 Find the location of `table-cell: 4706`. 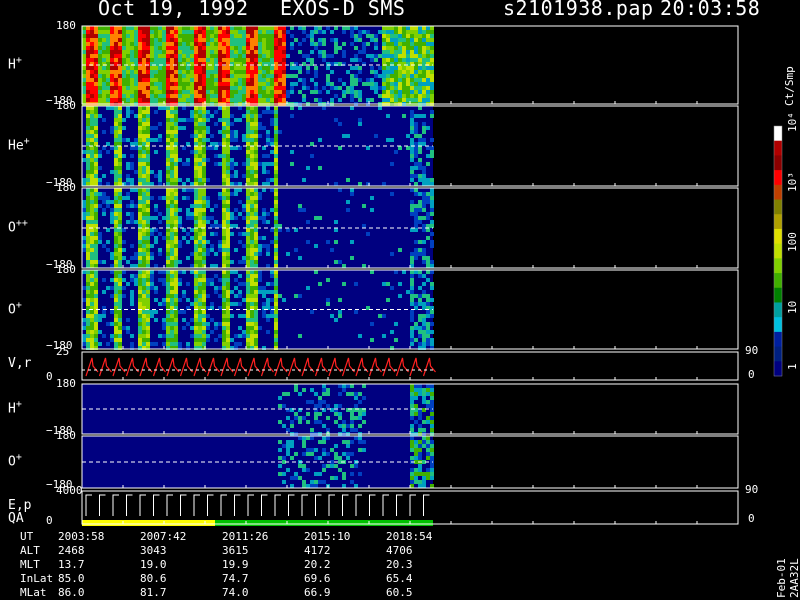

table-cell: 4706 is located at coordinates (399, 550).